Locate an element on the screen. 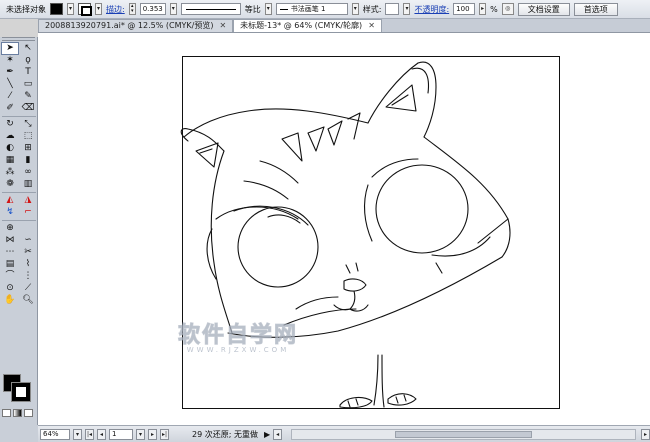  artboard-number-input: 1 is located at coordinates (121, 434).